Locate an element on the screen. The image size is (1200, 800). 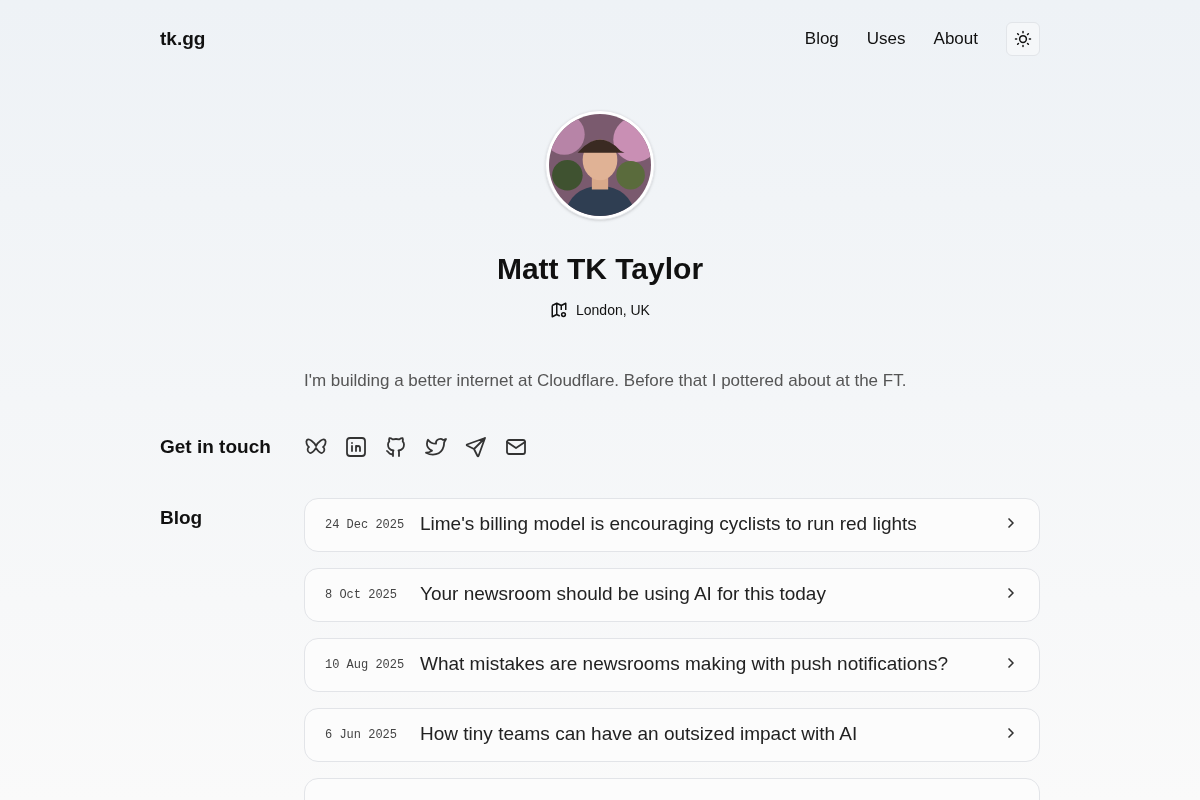
sun-icon is located at coordinates (1023, 39).